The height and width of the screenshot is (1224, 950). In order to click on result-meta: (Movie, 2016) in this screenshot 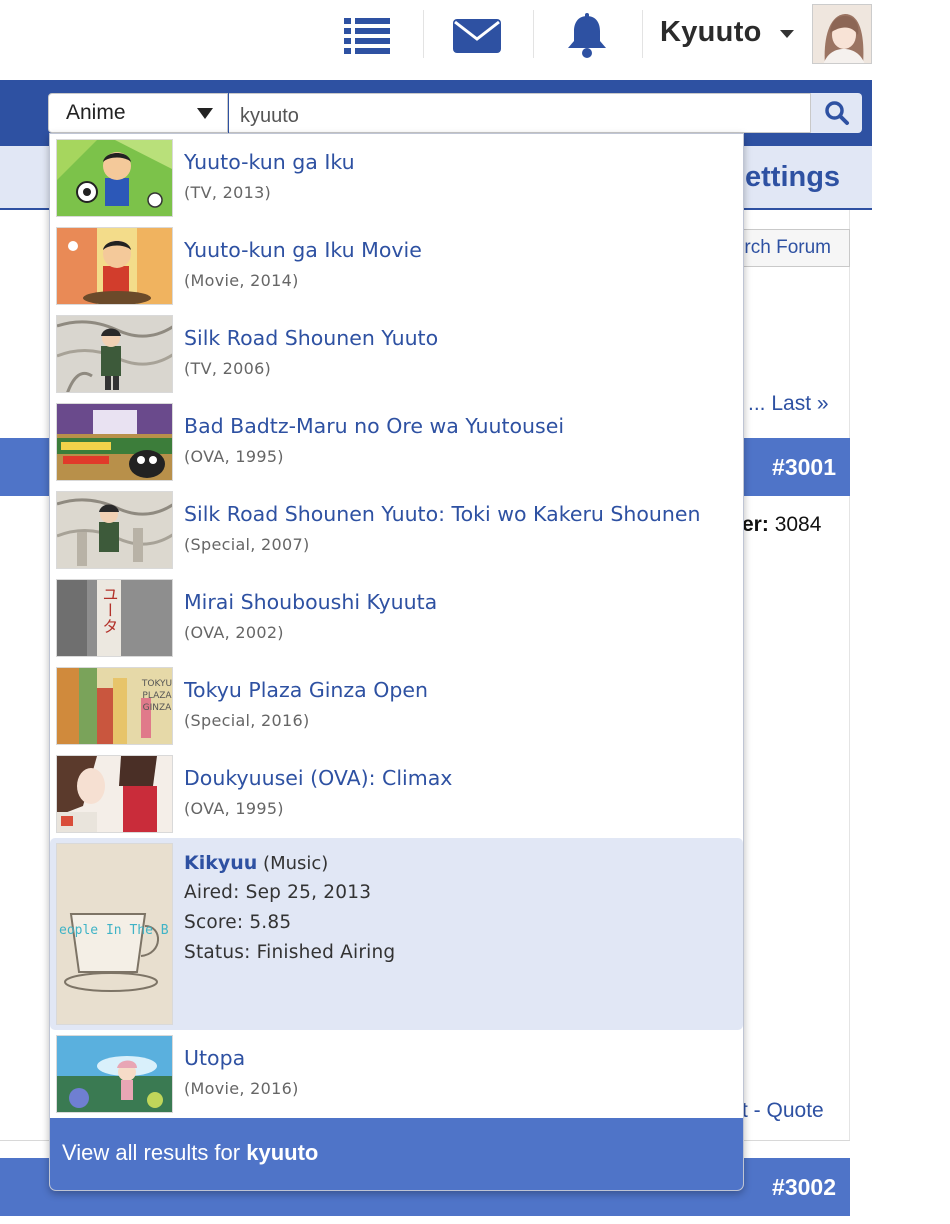, I will do `click(241, 1088)`.